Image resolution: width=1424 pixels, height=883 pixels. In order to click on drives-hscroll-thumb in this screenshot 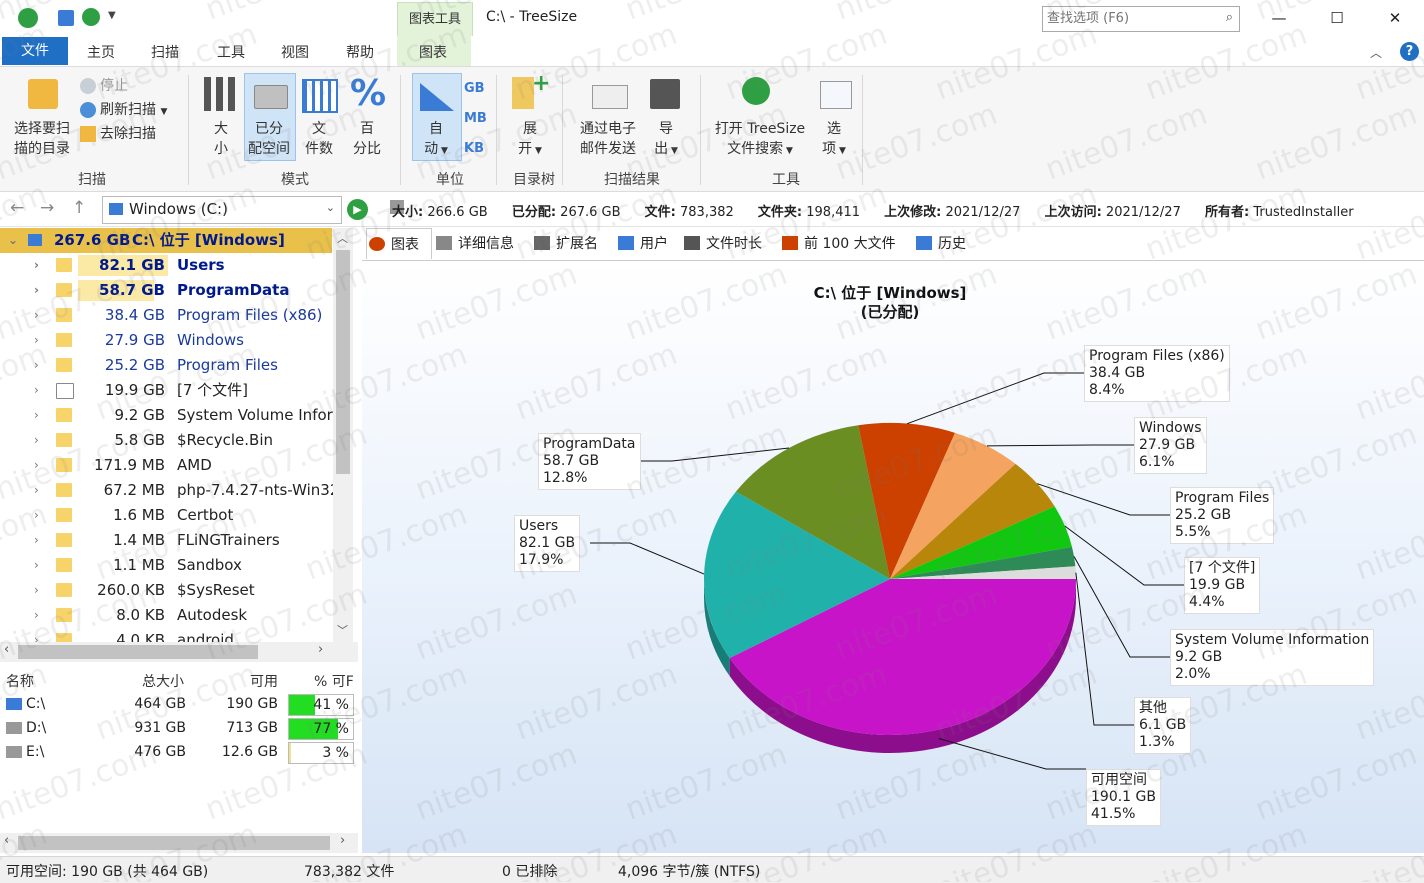, I will do `click(174, 843)`.